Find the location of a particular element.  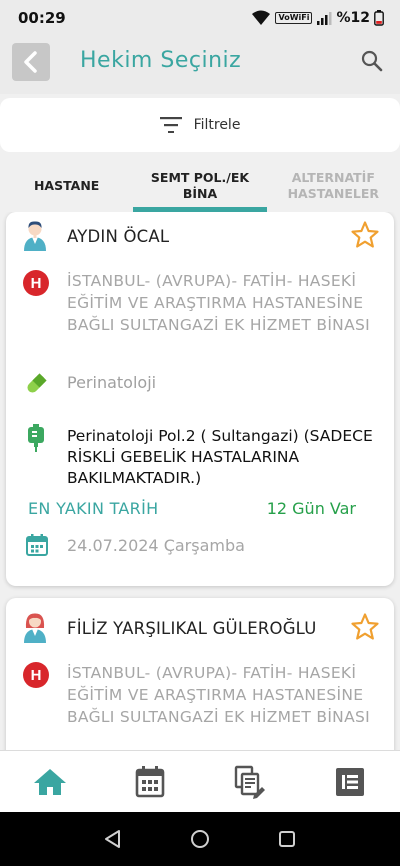

recents-icon is located at coordinates (287, 839).